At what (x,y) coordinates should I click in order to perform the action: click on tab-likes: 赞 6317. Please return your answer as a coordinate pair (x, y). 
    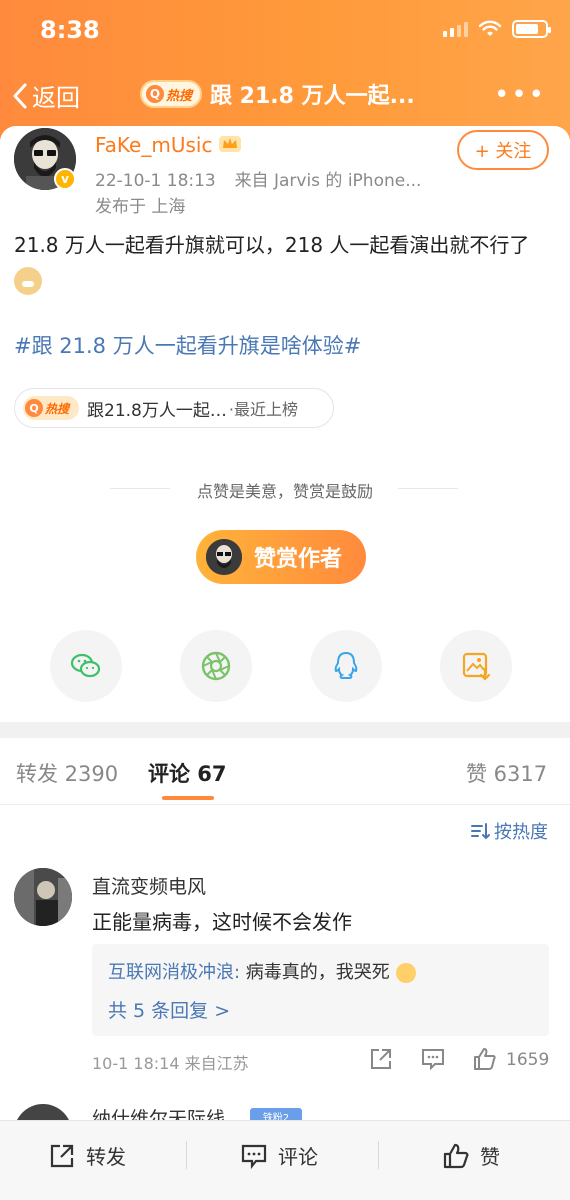
    Looking at the image, I should click on (506, 773).